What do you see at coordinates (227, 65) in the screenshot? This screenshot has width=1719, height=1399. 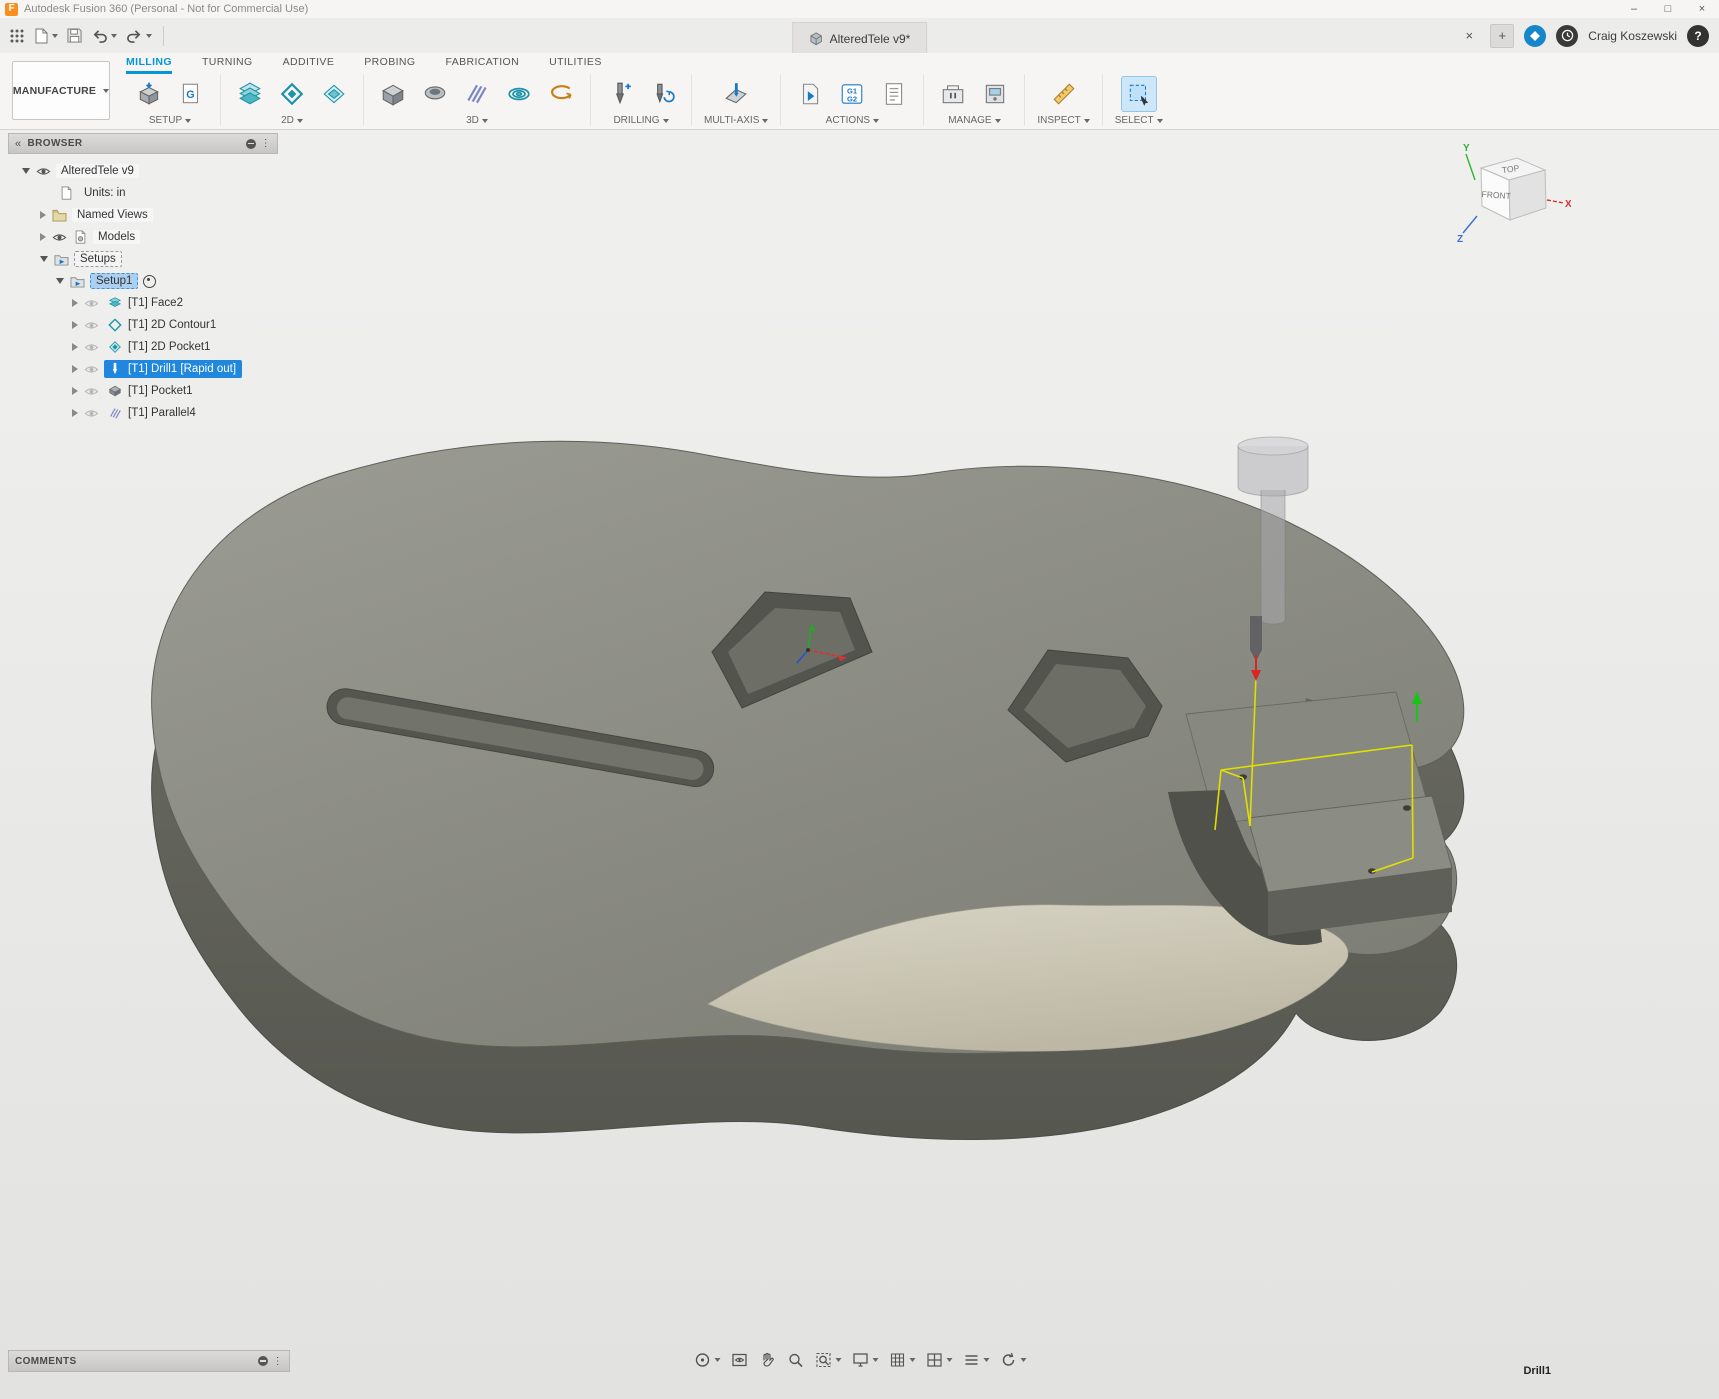 I see `tab-turning: TURNING` at bounding box center [227, 65].